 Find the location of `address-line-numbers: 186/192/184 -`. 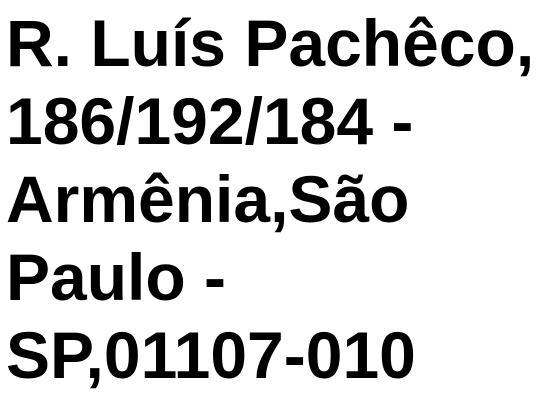

address-line-numbers: 186/192/184 - is located at coordinates (210, 121).